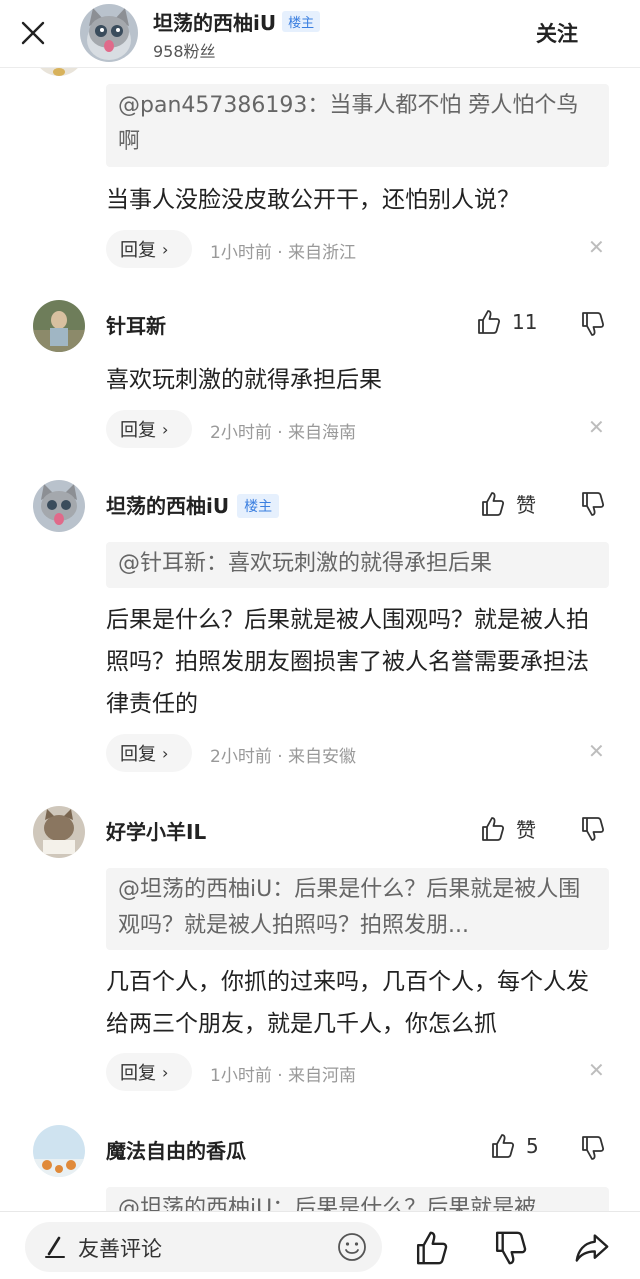 The width and height of the screenshot is (640, 1279). What do you see at coordinates (168, 506) in the screenshot?
I see `username-text: 坦荡的西柚iU` at bounding box center [168, 506].